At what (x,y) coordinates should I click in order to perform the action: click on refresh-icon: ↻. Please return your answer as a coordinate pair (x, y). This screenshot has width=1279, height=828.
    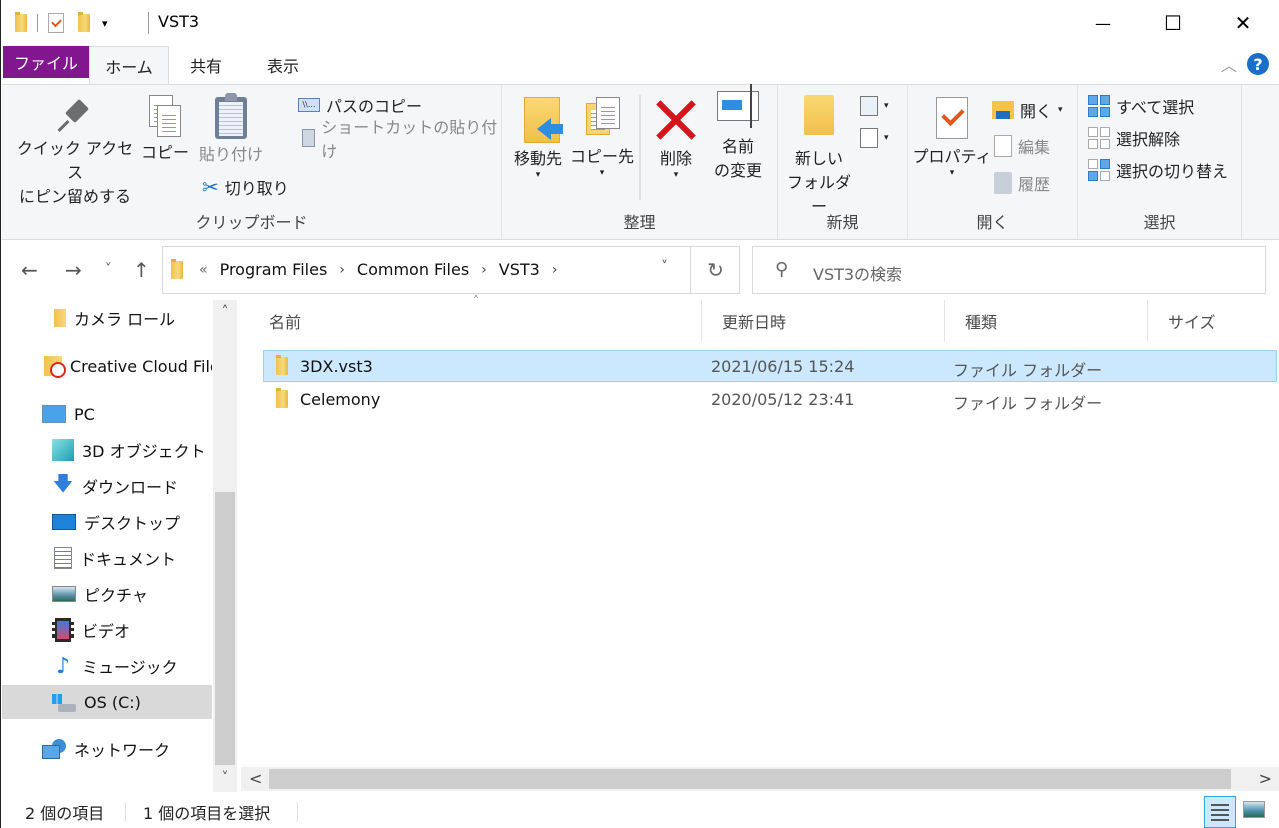
    Looking at the image, I should click on (715, 270).